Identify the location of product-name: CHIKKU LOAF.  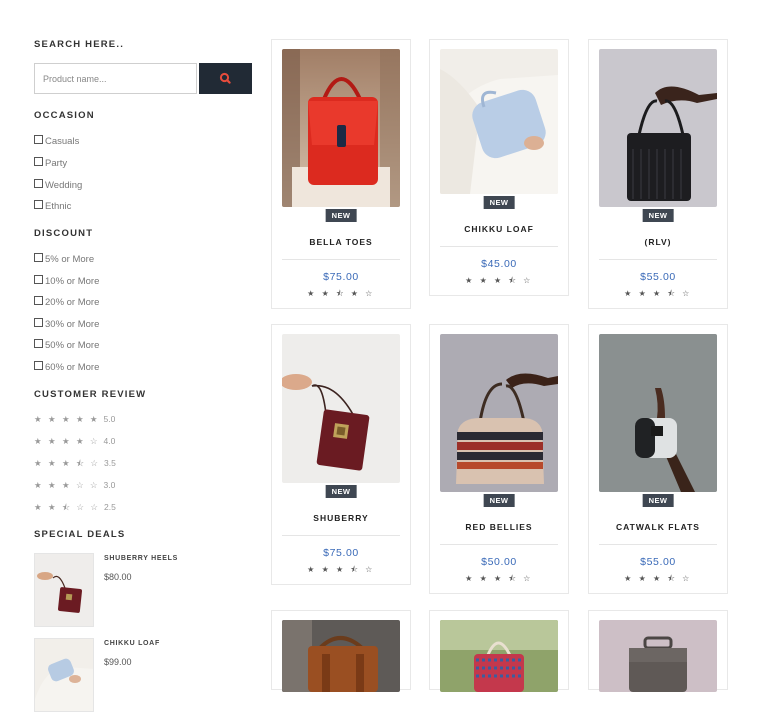
(499, 229).